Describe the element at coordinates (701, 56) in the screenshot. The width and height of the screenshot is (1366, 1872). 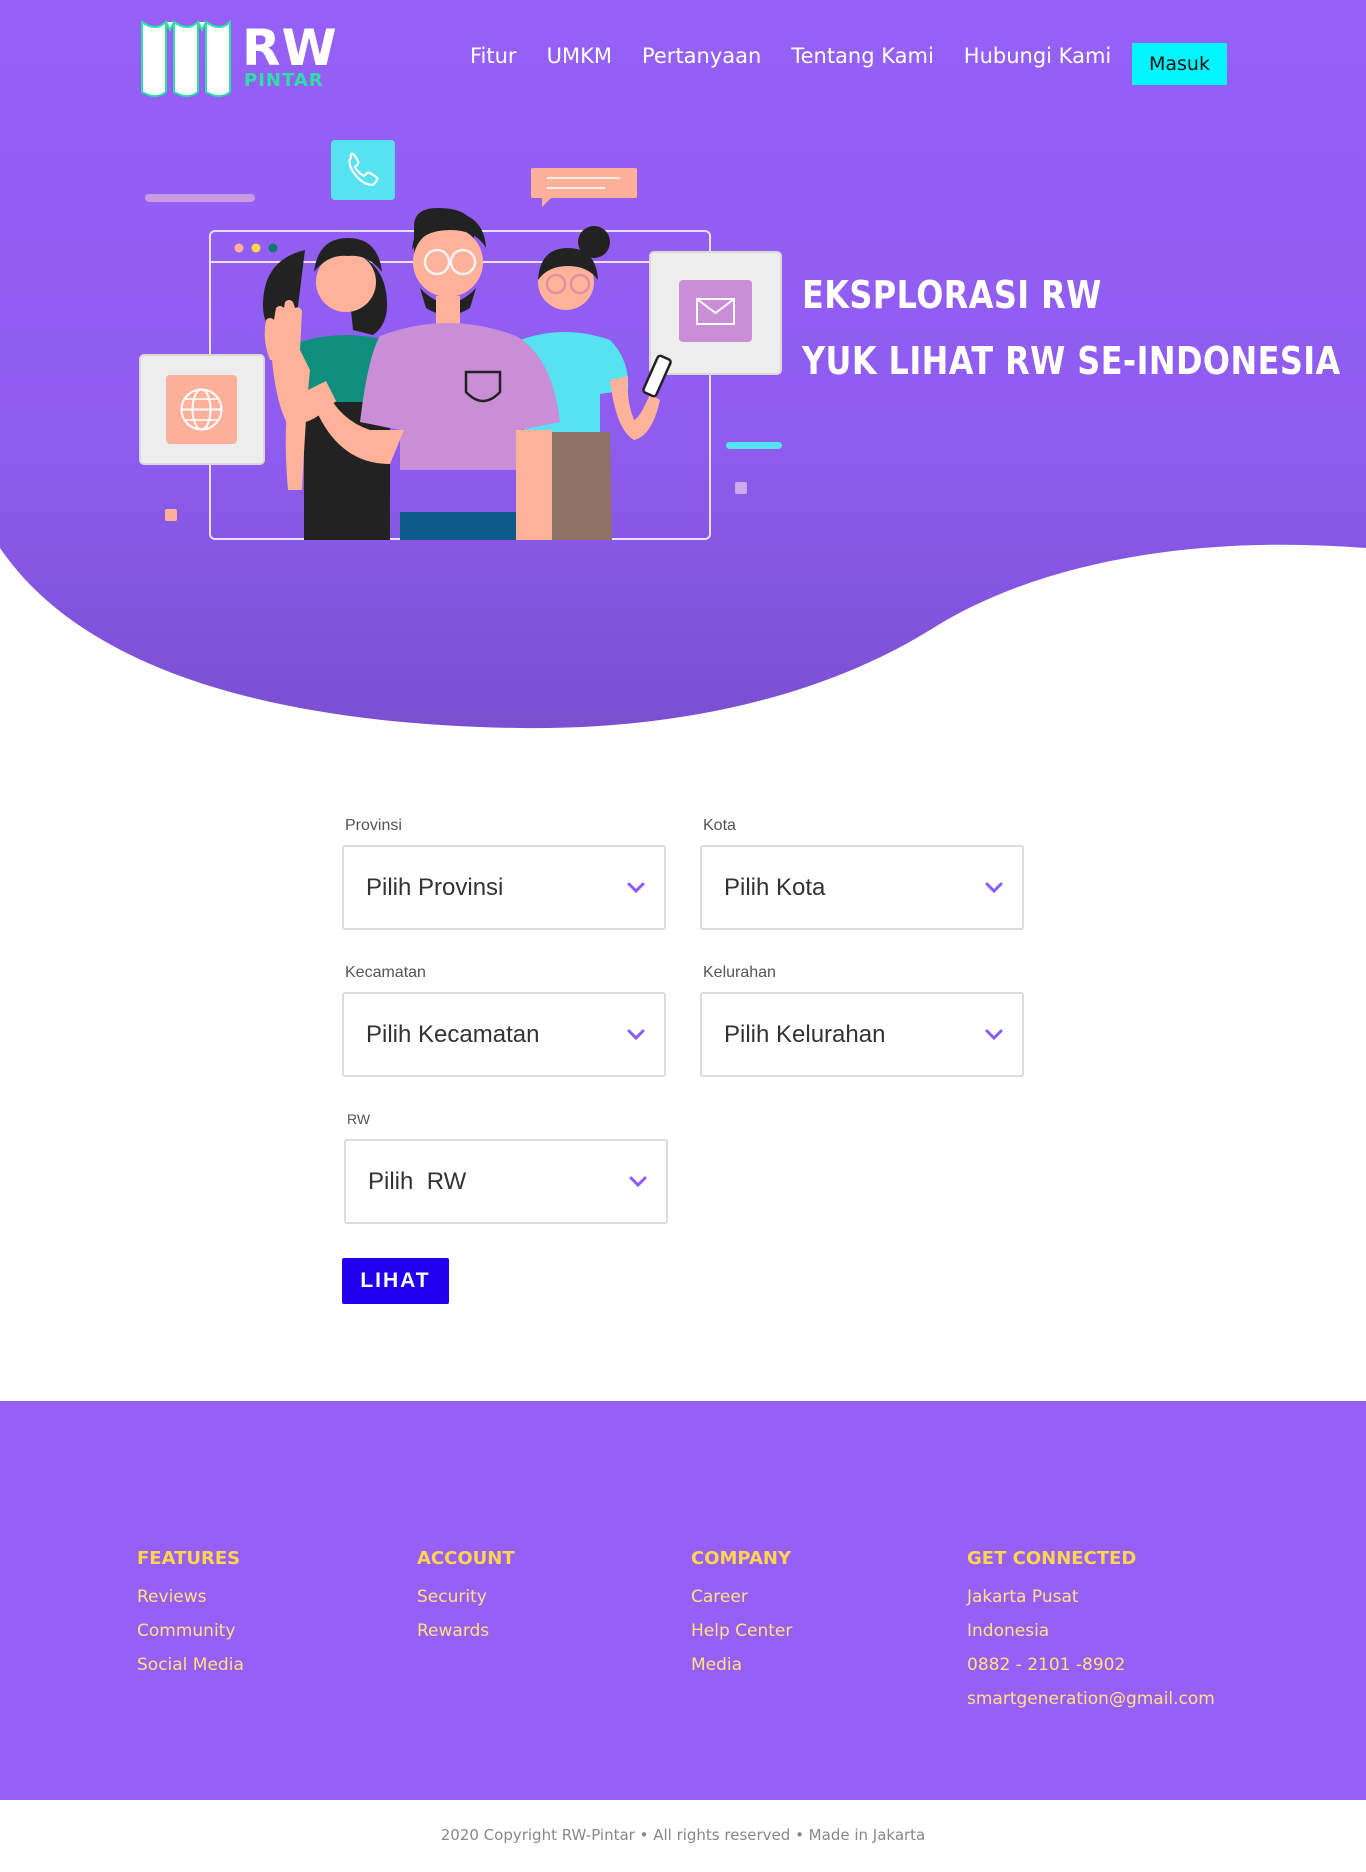
I see `nav-item-pertanyaan: Pertanyaan` at that location.